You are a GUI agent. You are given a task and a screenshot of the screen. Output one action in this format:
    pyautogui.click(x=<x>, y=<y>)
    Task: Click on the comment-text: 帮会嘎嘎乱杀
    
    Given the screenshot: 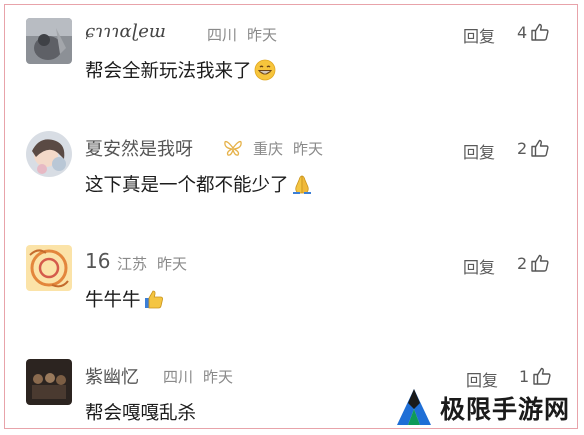 What is the action you would take?
    pyautogui.click(x=140, y=412)
    